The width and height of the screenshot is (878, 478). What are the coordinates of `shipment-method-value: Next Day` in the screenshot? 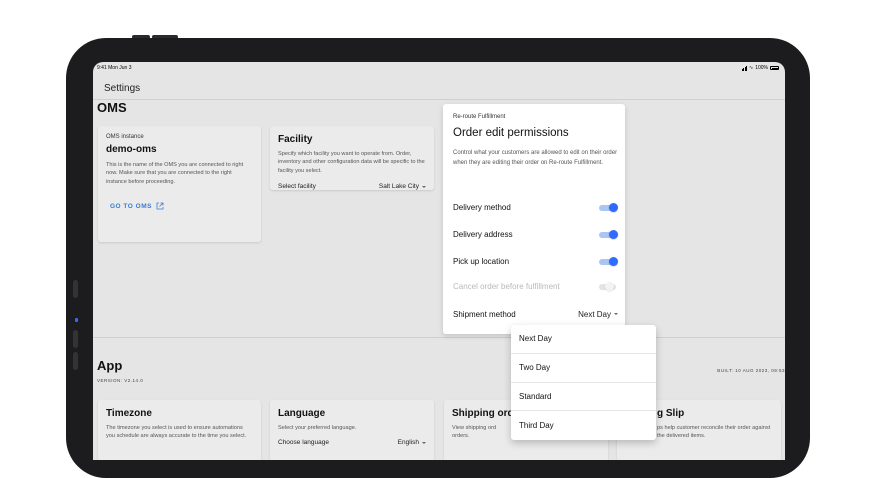 It's located at (594, 314).